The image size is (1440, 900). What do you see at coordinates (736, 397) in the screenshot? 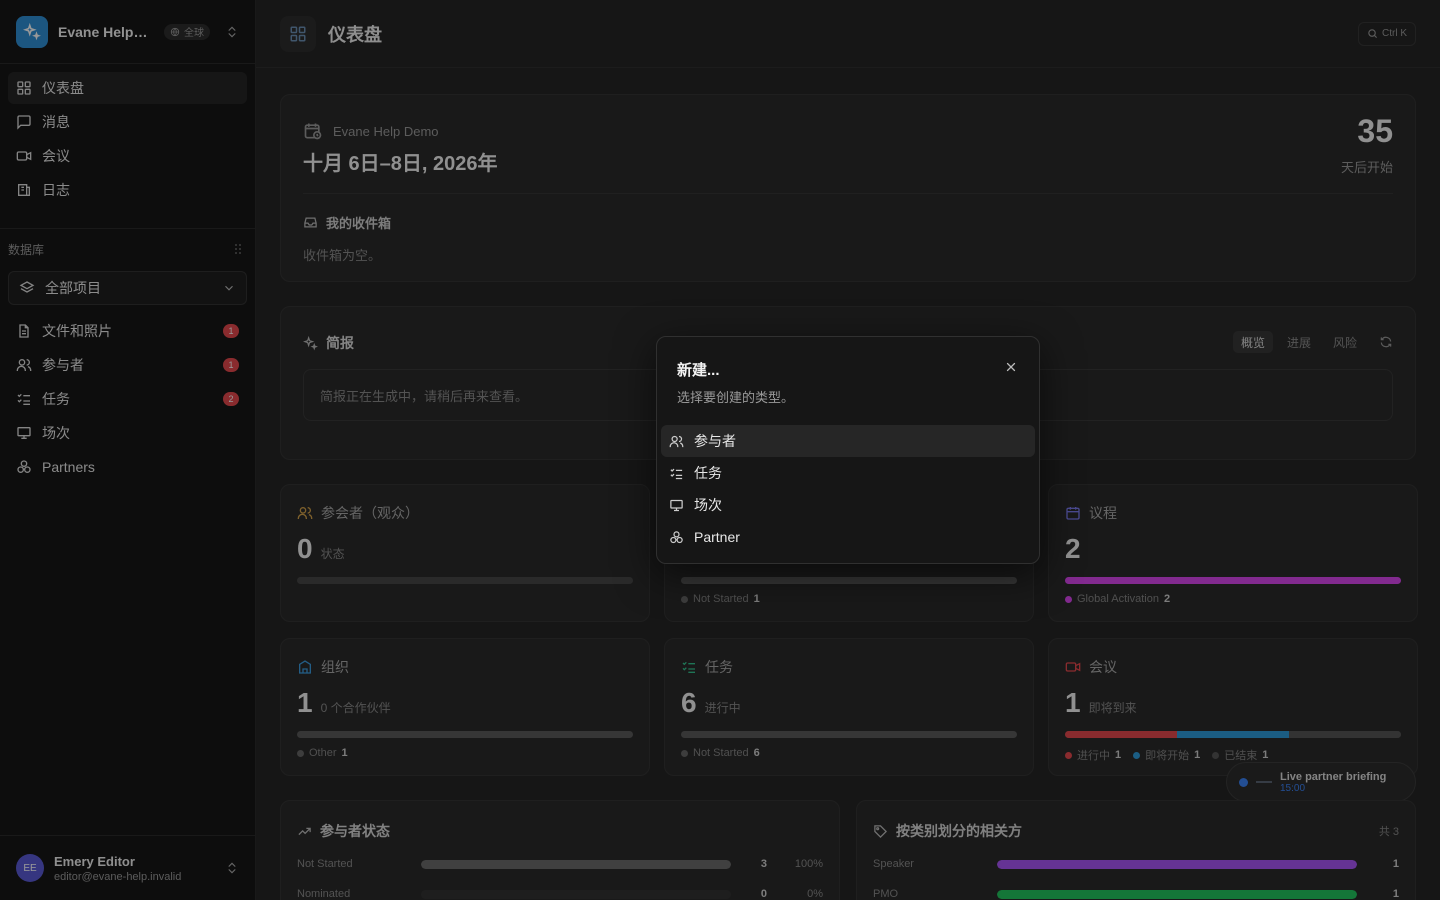
I see `dialog-subtitle: 选择要创建的类型。` at bounding box center [736, 397].